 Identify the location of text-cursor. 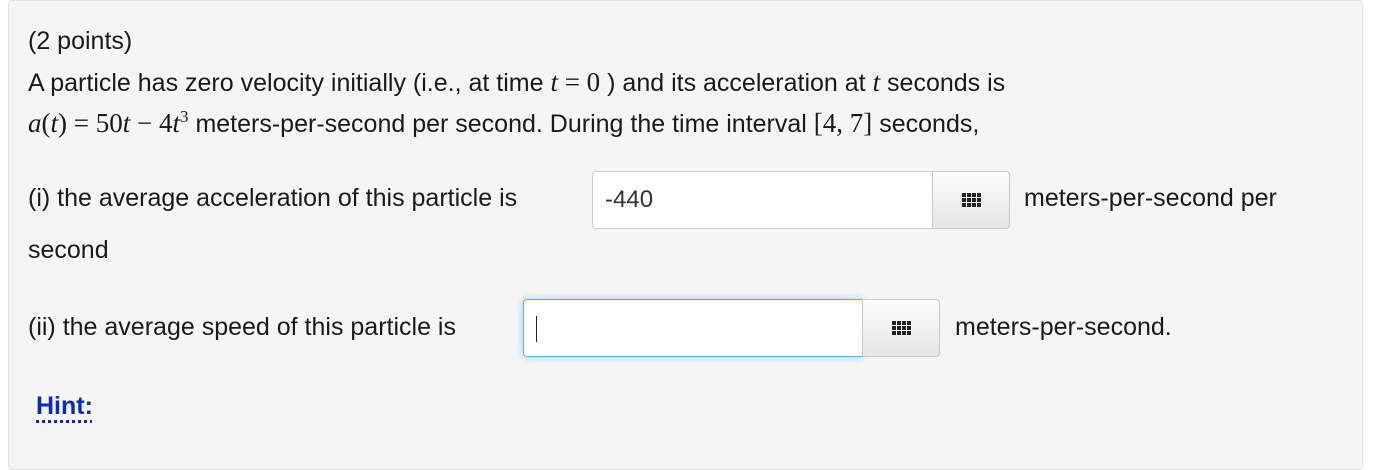
(536, 328).